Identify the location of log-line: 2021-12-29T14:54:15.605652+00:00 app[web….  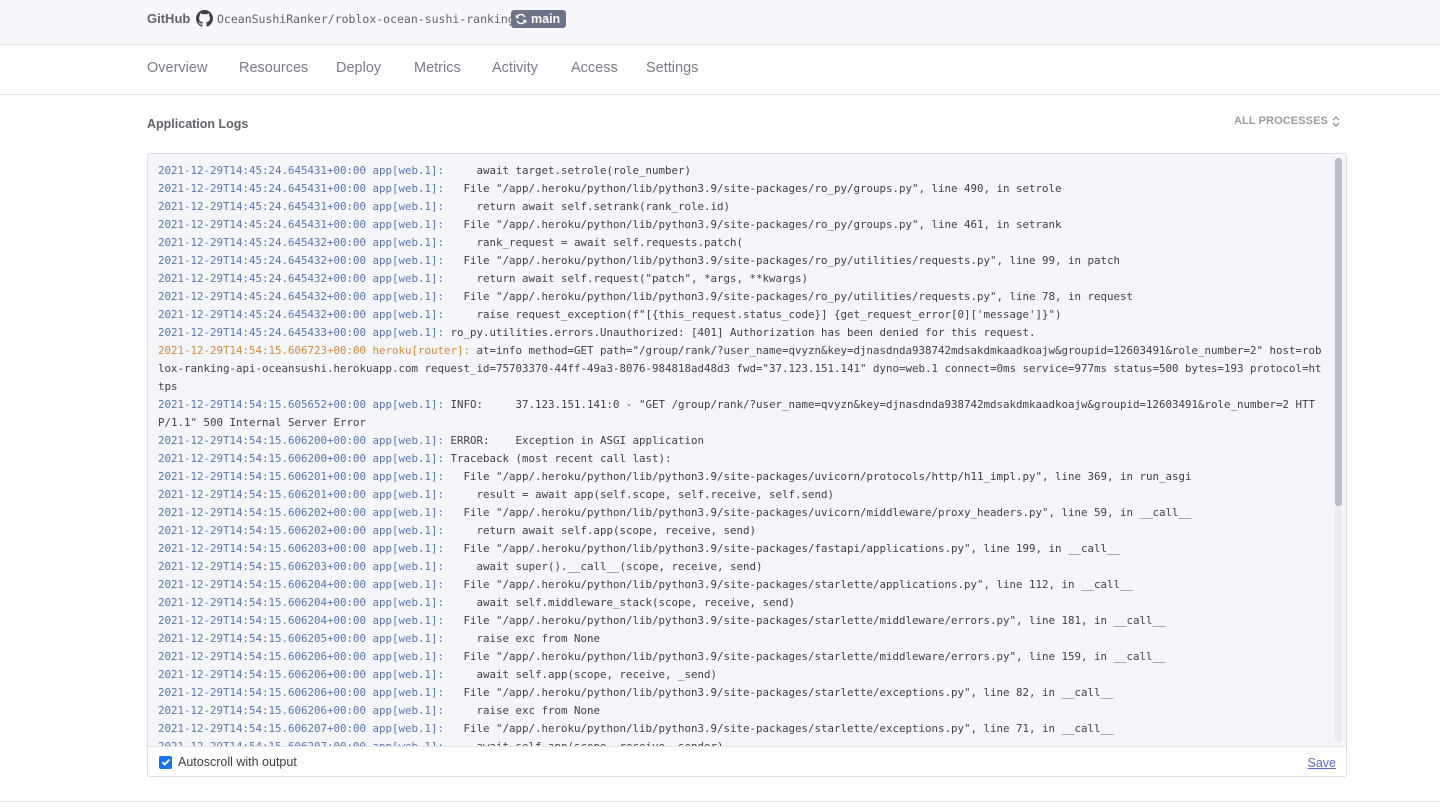
(742, 414).